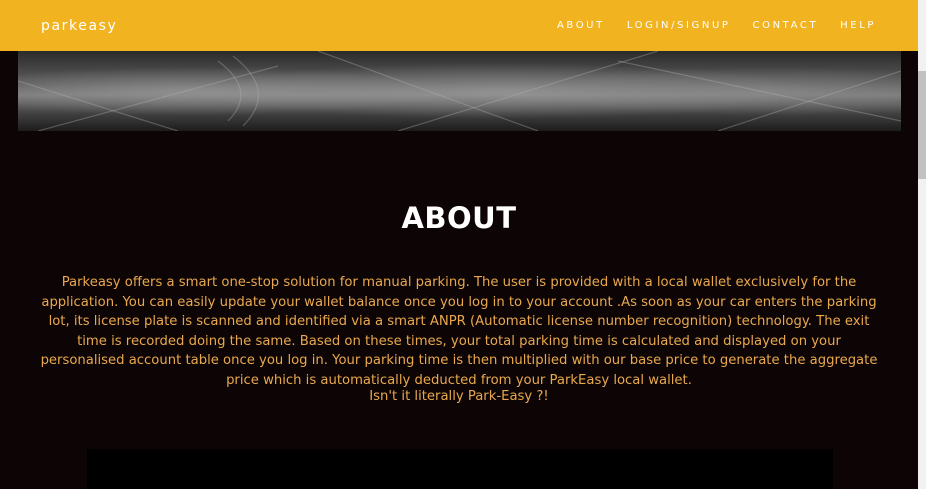  What do you see at coordinates (459, 218) in the screenshot?
I see `about-title: ABOUT` at bounding box center [459, 218].